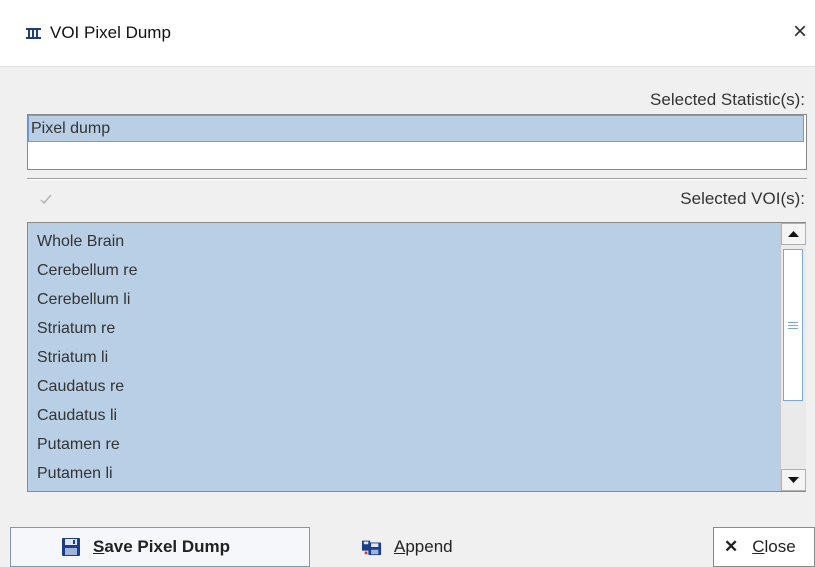 The height and width of the screenshot is (567, 815). I want to click on close-button-label: Close, so click(773, 547).